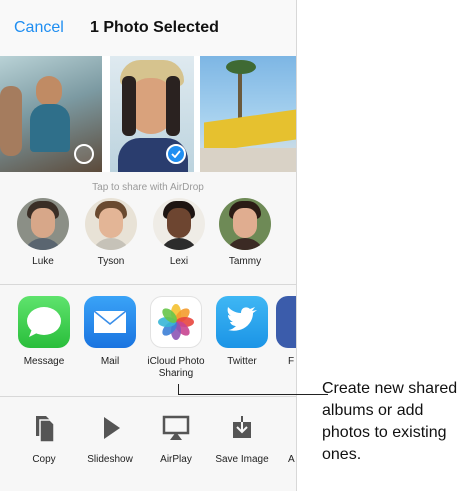 Image resolution: width=469 pixels, height=491 pixels. I want to click on facebook-icon, so click(286, 322).